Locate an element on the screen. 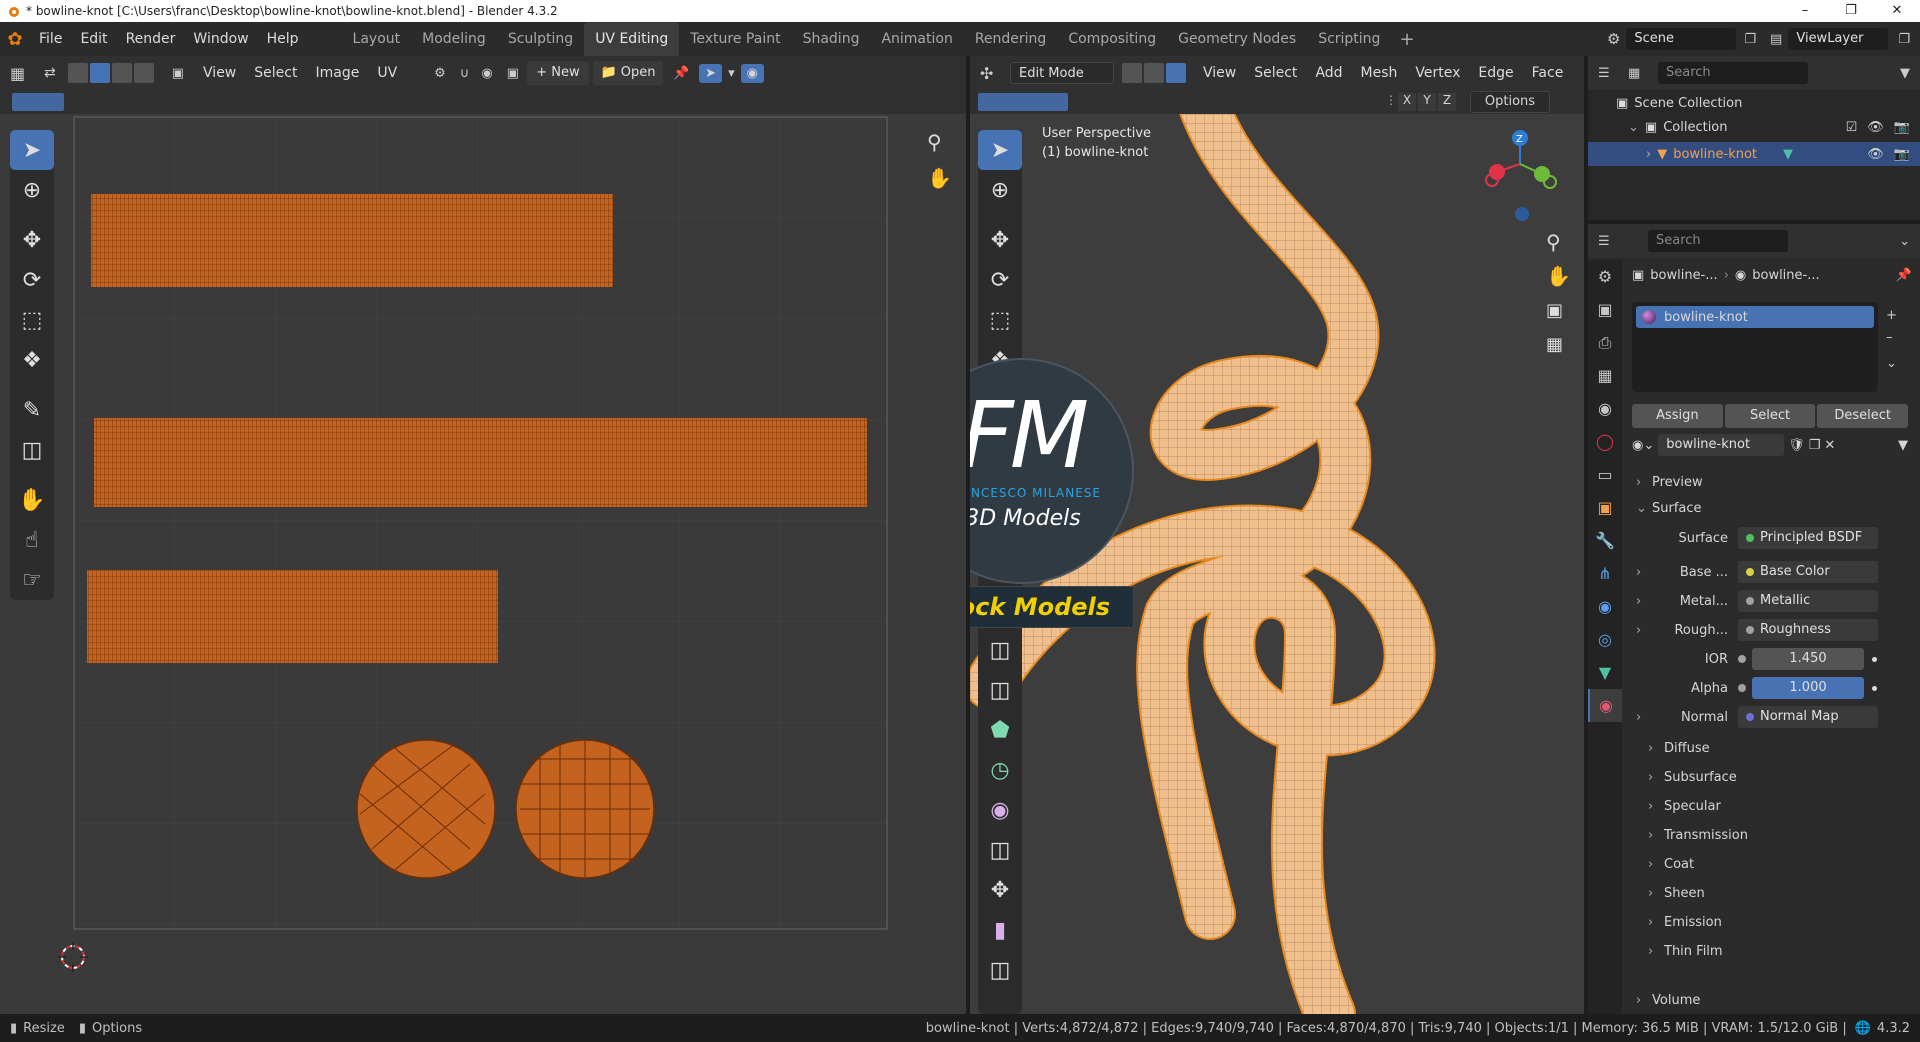 This screenshot has height=1042, width=1920. tab-animation: Animation is located at coordinates (916, 39).